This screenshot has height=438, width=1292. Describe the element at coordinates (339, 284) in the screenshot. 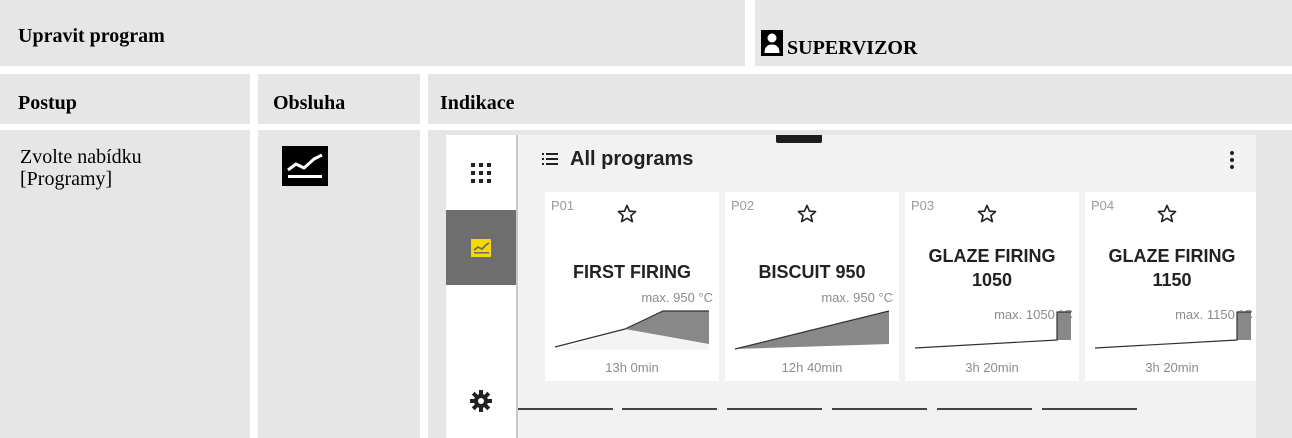

I see `operation-cell` at that location.